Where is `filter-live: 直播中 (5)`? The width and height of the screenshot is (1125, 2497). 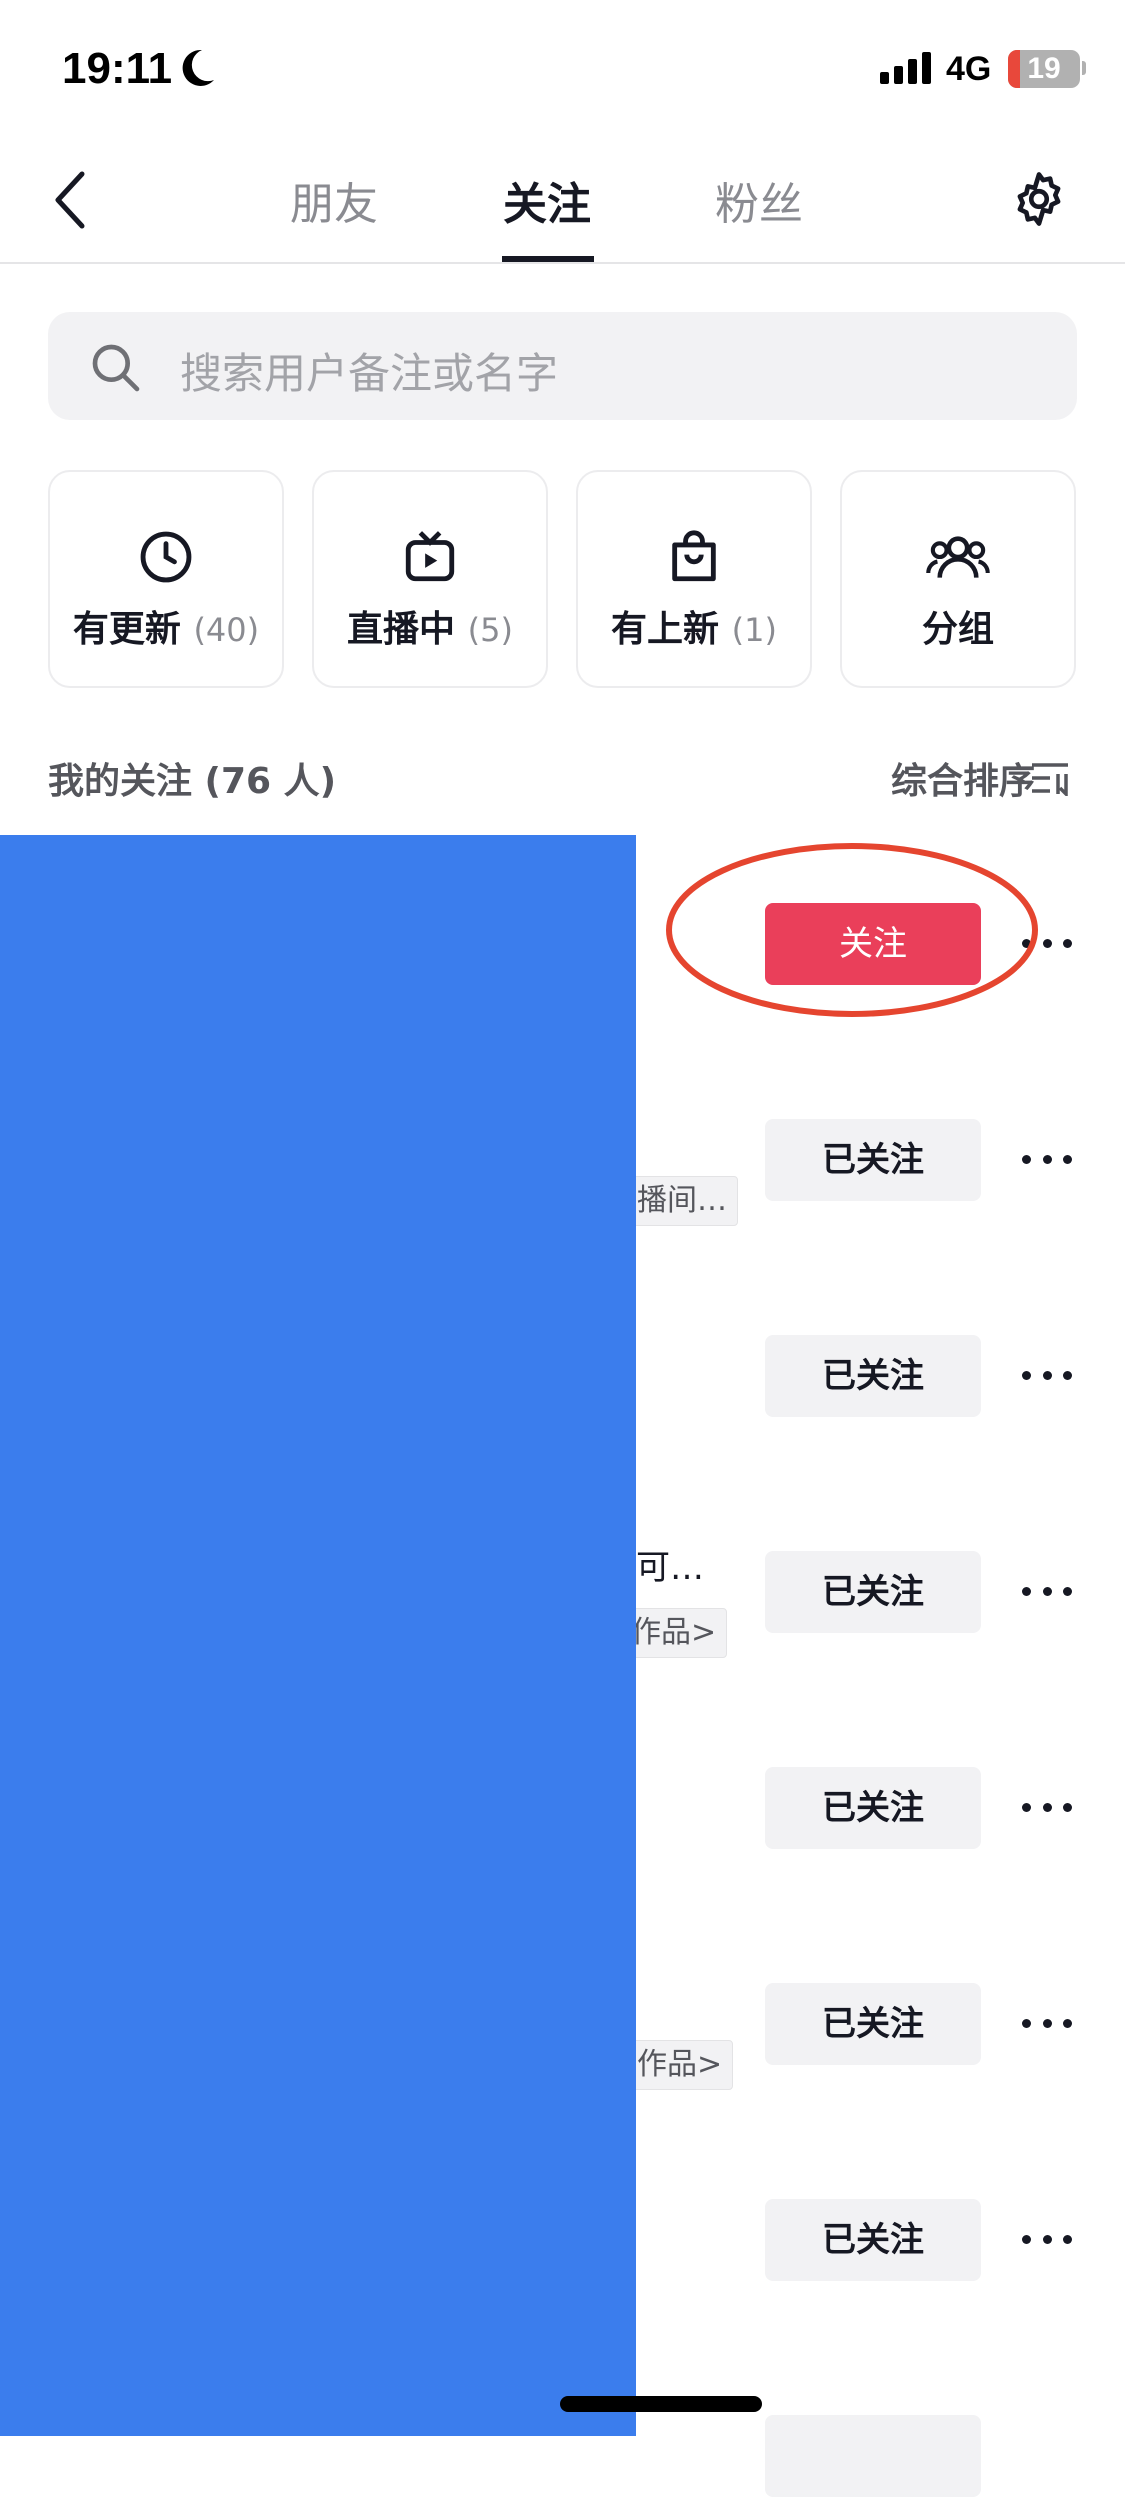 filter-live: 直播中 (5) is located at coordinates (430, 579).